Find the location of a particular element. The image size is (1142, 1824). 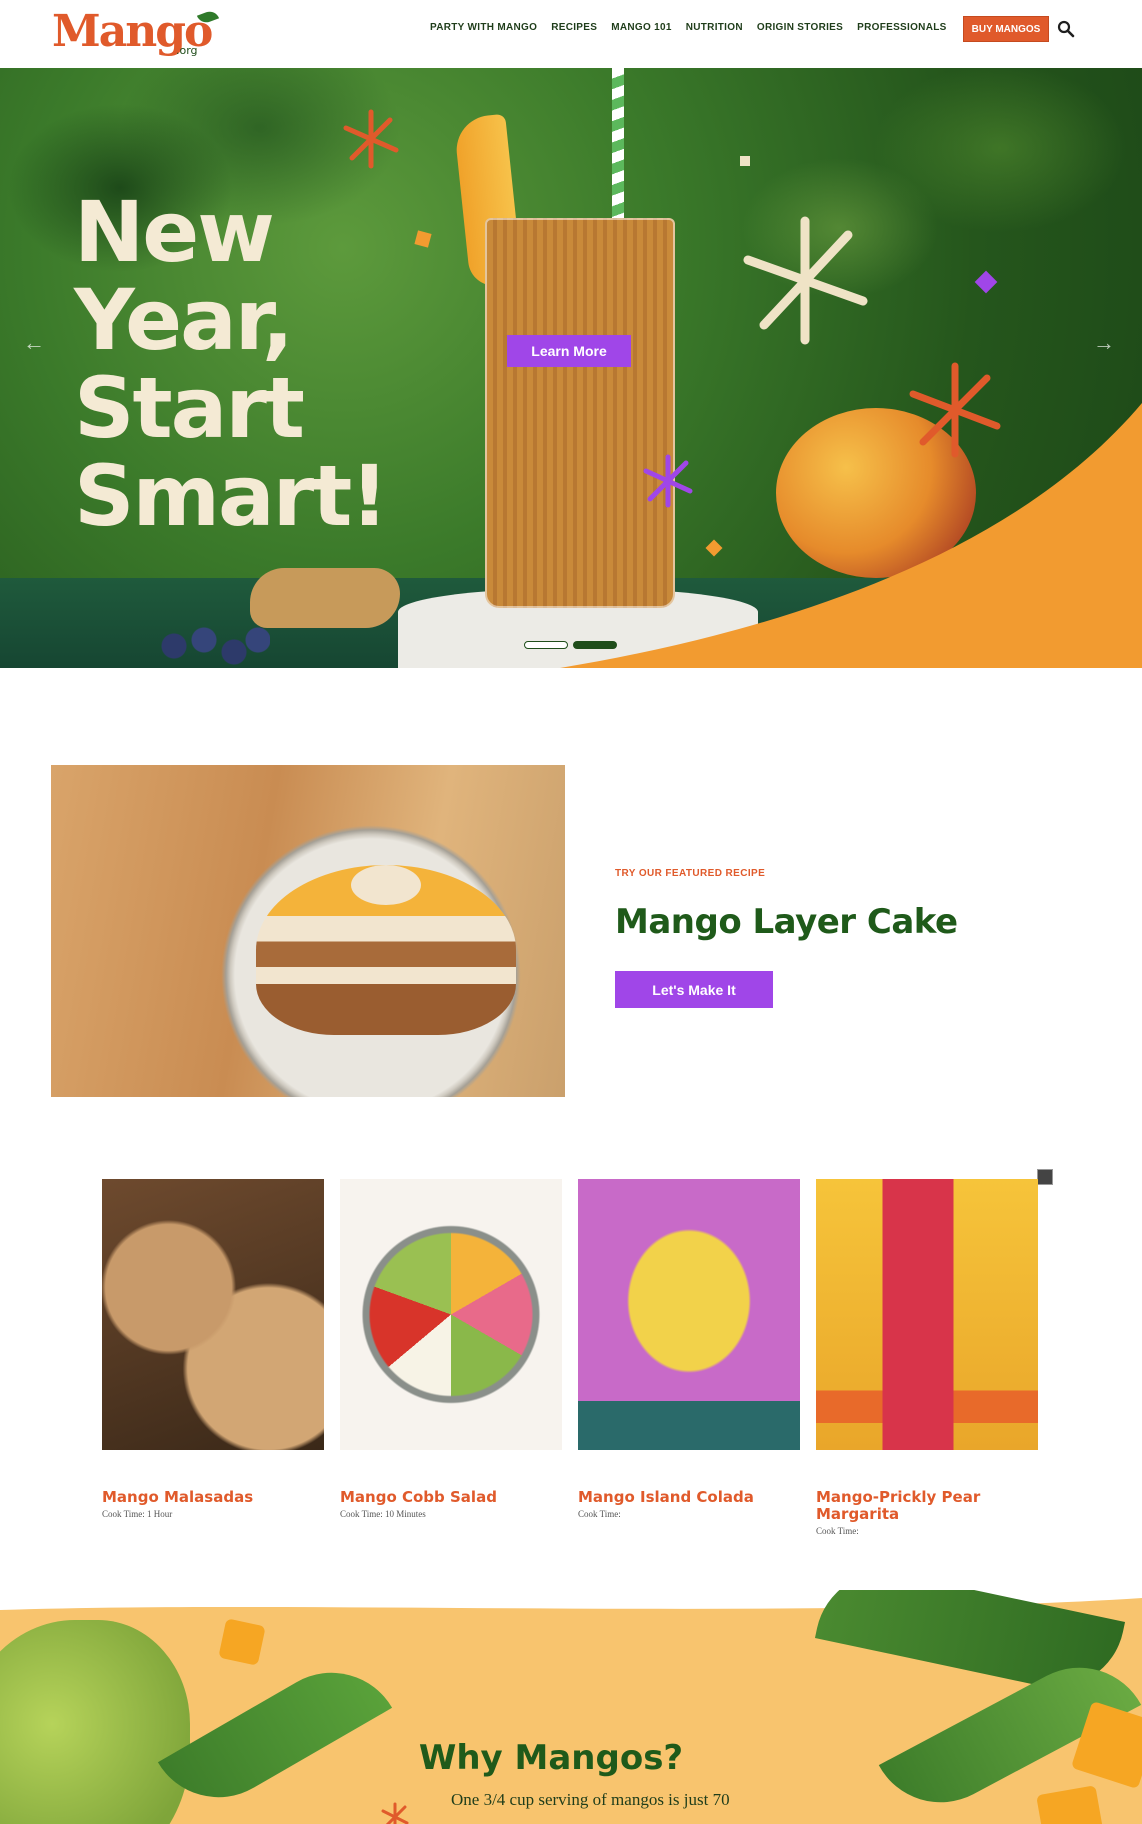

sparkle-cream-icon is located at coordinates (805, 280).